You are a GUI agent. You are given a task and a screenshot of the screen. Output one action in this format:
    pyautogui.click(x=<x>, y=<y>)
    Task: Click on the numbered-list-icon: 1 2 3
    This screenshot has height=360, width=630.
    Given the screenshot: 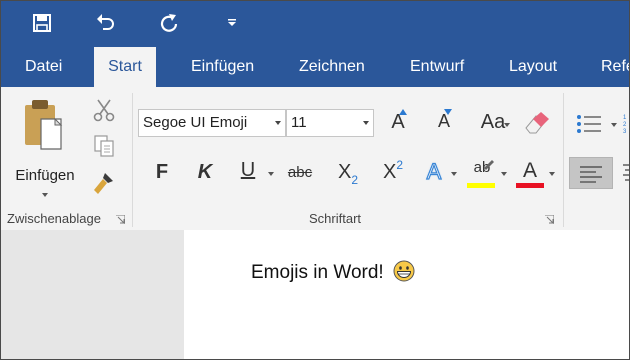 What is the action you would take?
    pyautogui.click(x=625, y=125)
    